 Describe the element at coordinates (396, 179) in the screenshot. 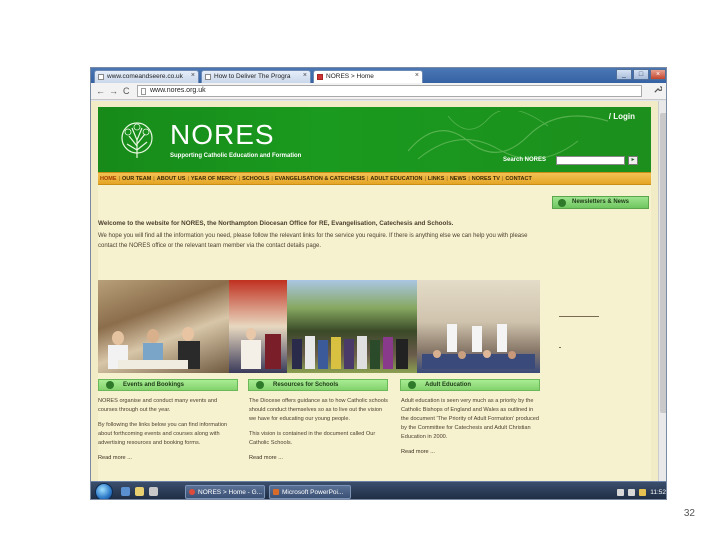

I see `nav-adult-education: ADULT EDUCATION` at that location.